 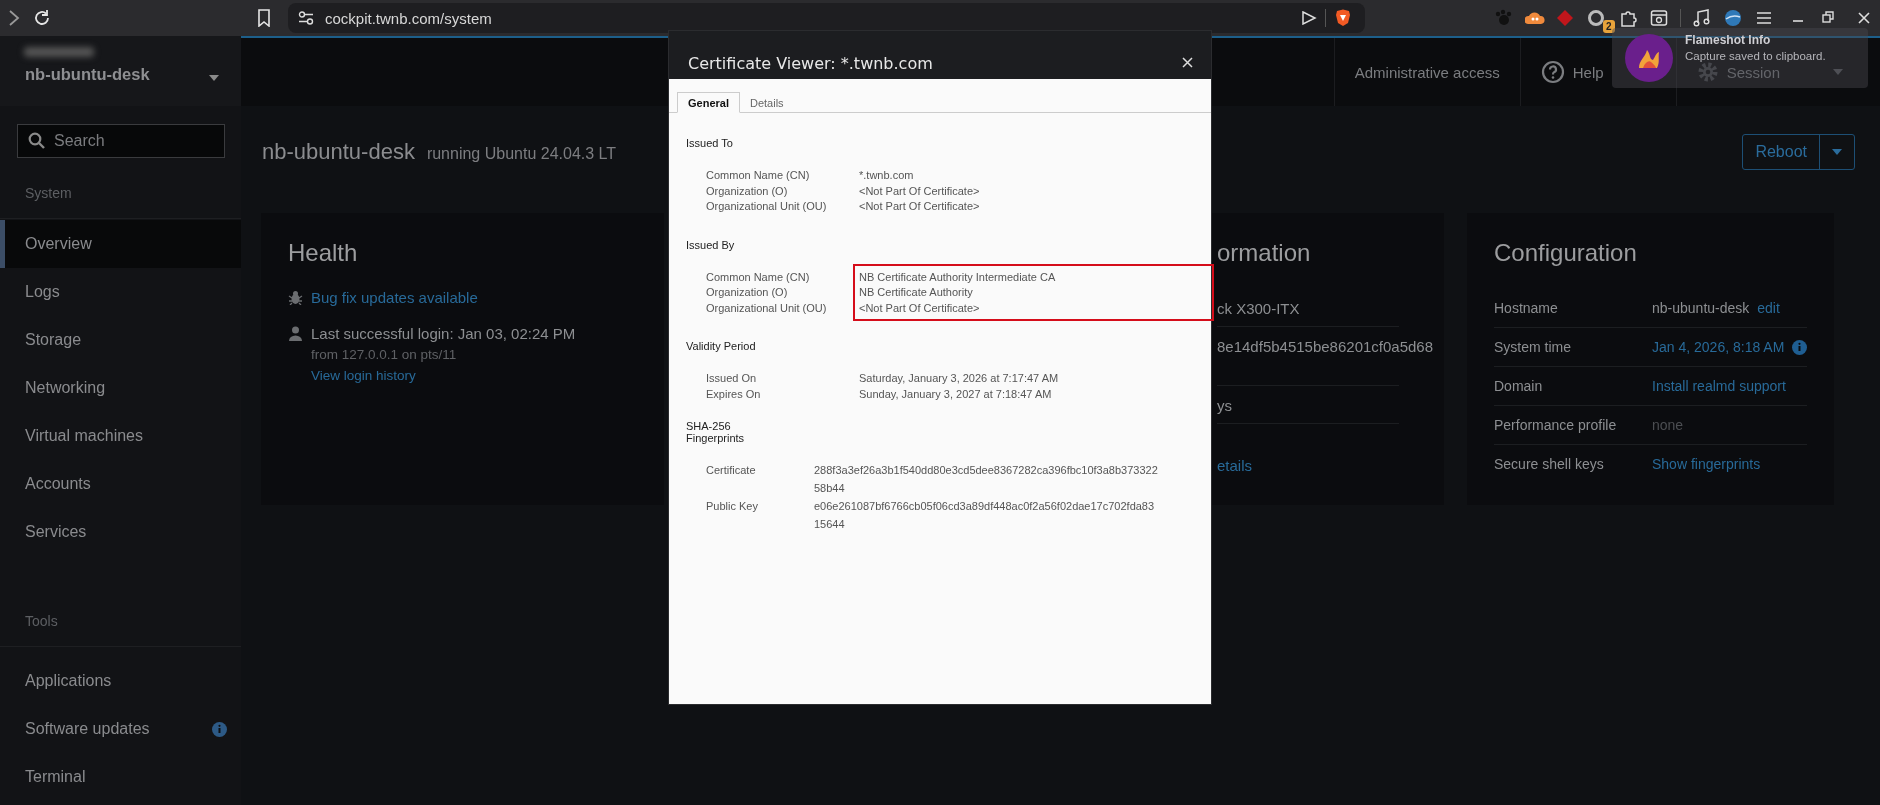 What do you see at coordinates (887, 175) in the screenshot?
I see `field-value: *.twnb.com` at bounding box center [887, 175].